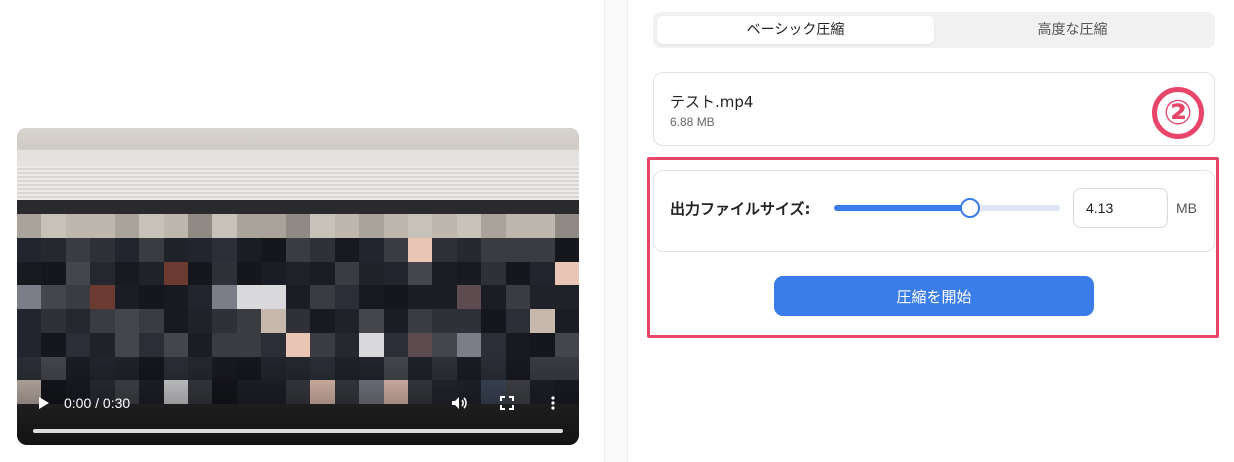  I want to click on file-info-card: テスト.mp4 6.88 MB ②, so click(934, 109).